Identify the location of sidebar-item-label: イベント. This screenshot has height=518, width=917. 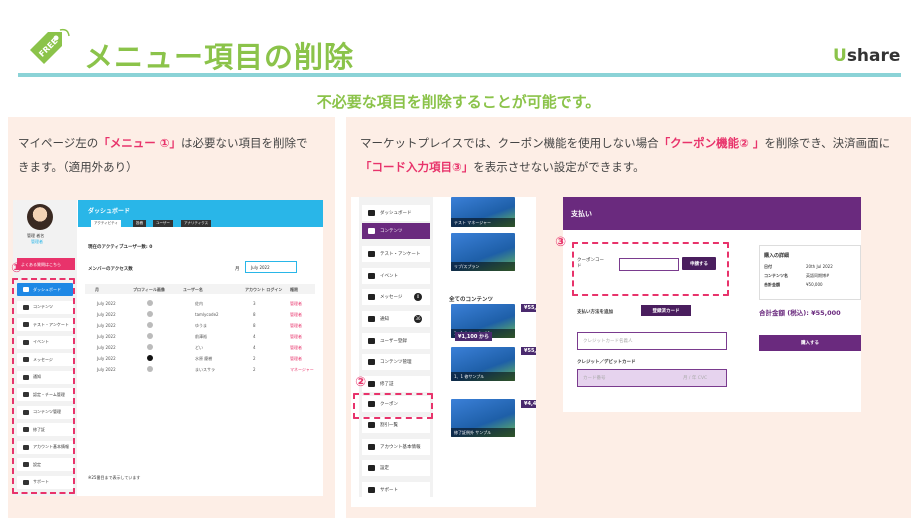
(389, 276).